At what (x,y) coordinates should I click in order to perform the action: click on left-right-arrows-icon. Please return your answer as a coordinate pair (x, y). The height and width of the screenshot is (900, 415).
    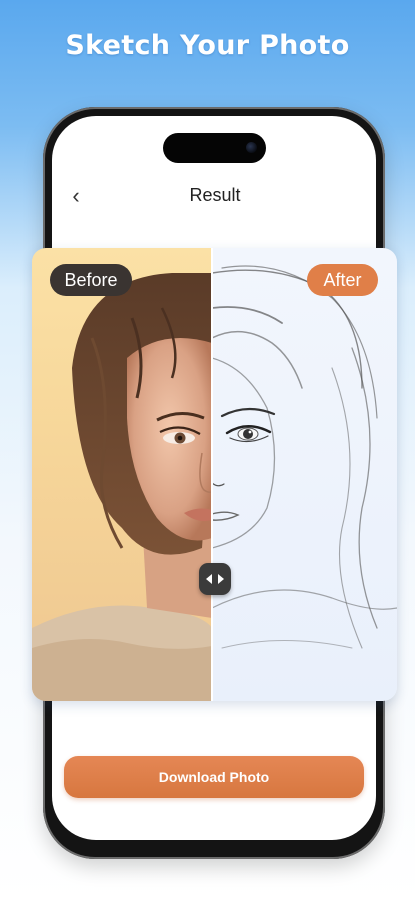
    Looking at the image, I should click on (215, 579).